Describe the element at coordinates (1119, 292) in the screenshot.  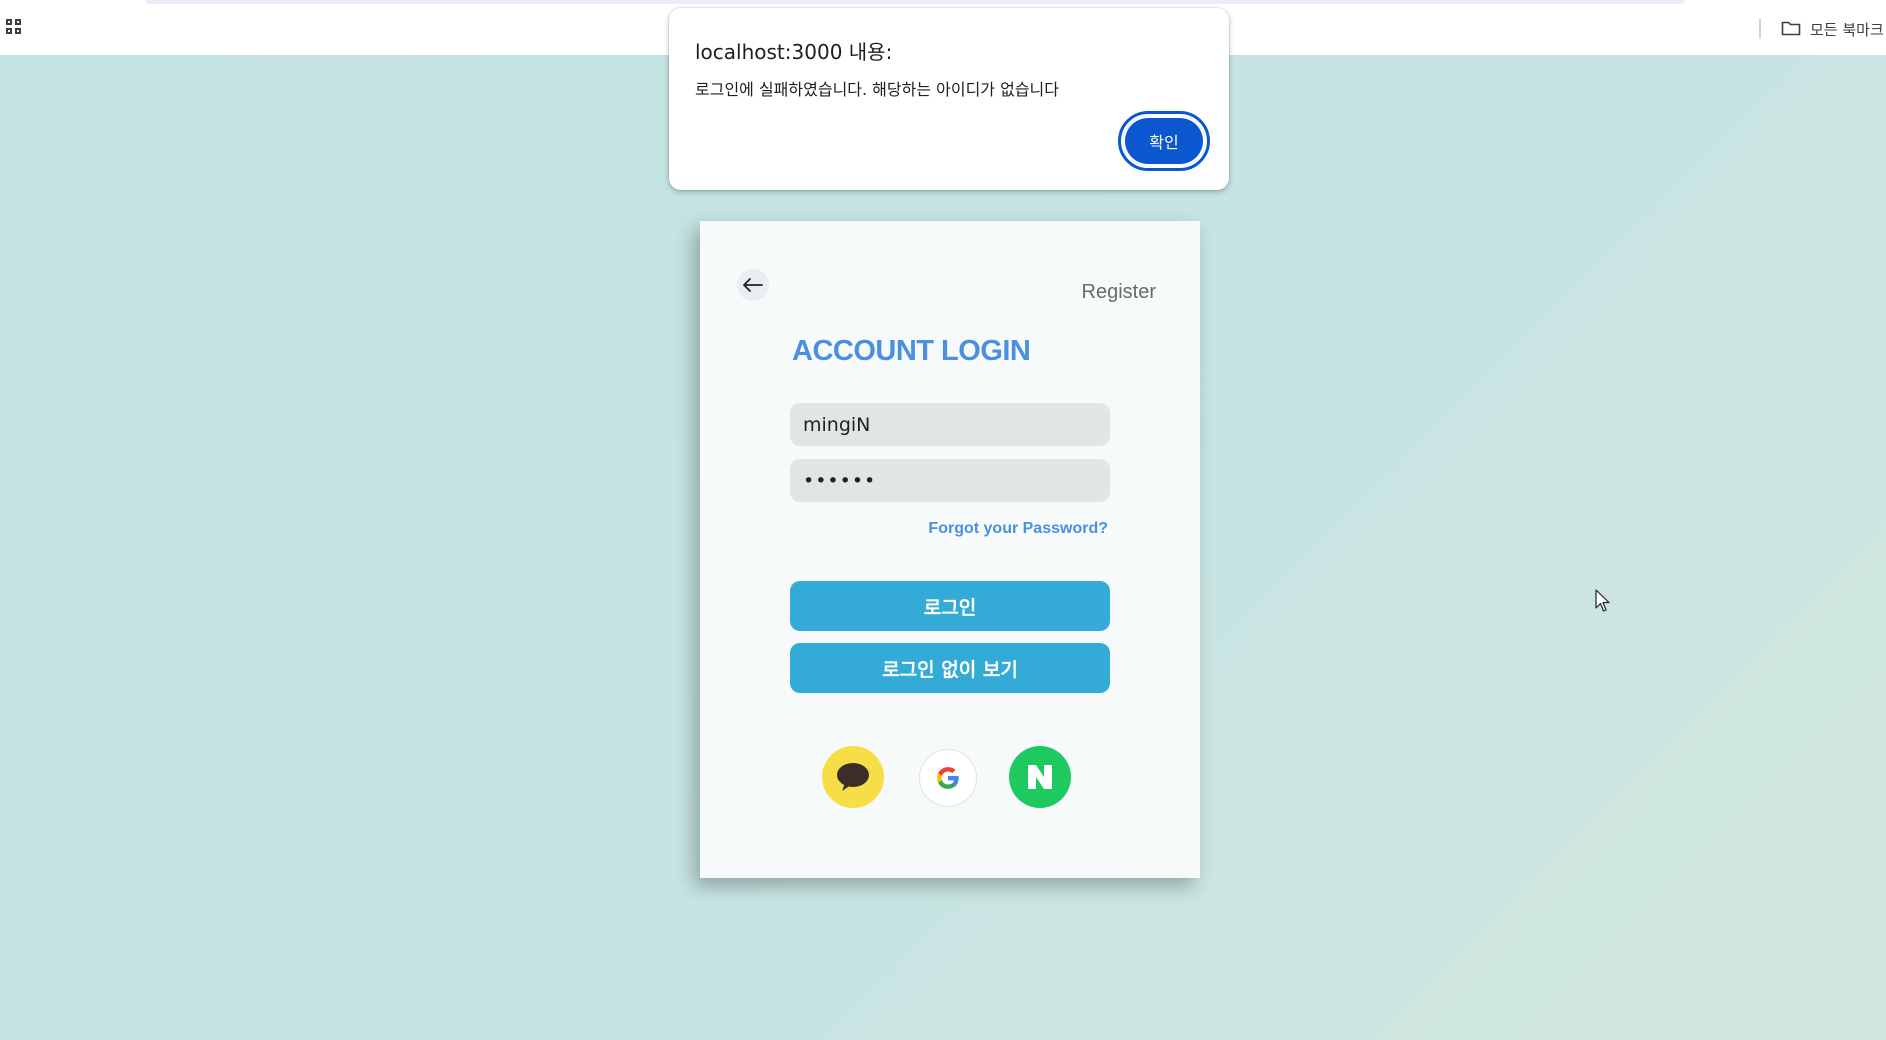
I see `register-link: Register` at that location.